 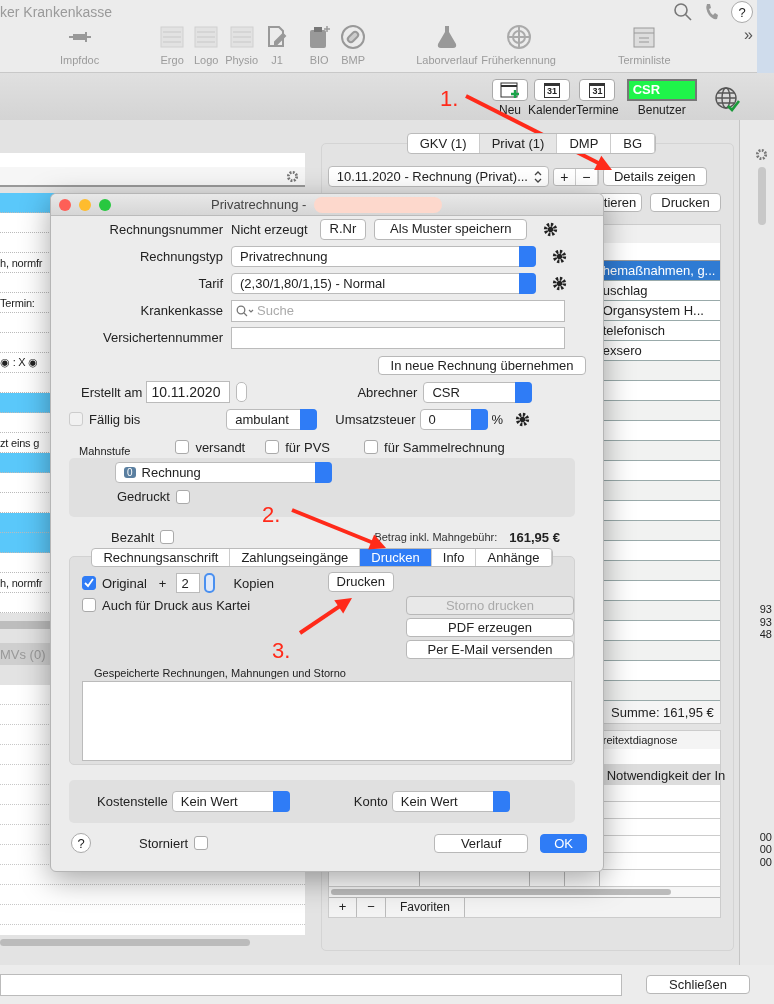 What do you see at coordinates (383, 256) in the screenshot?
I see `invoice-type-dropdown: Privatrechnung` at bounding box center [383, 256].